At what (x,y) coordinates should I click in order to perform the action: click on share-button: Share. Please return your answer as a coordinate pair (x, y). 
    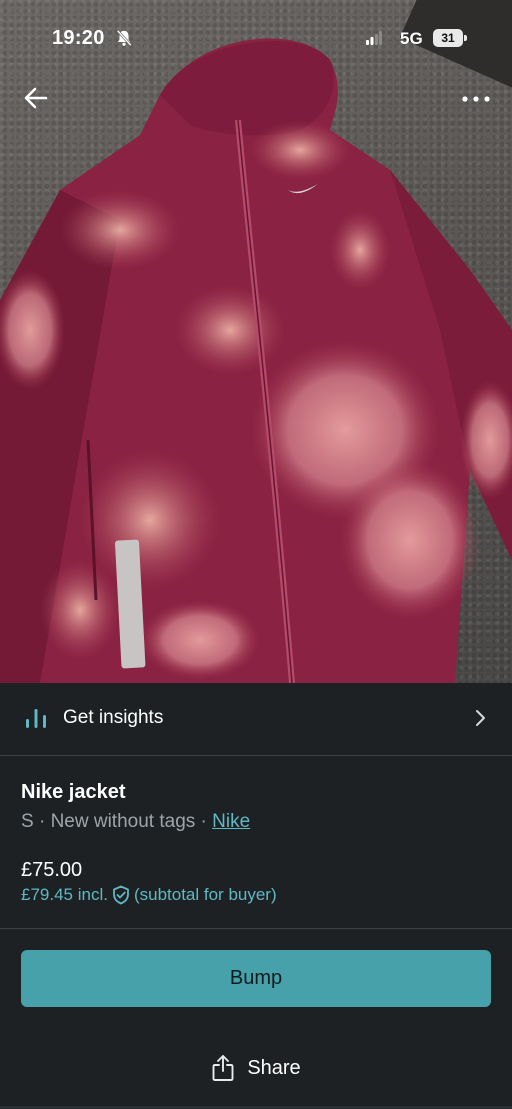
    Looking at the image, I should click on (256, 1068).